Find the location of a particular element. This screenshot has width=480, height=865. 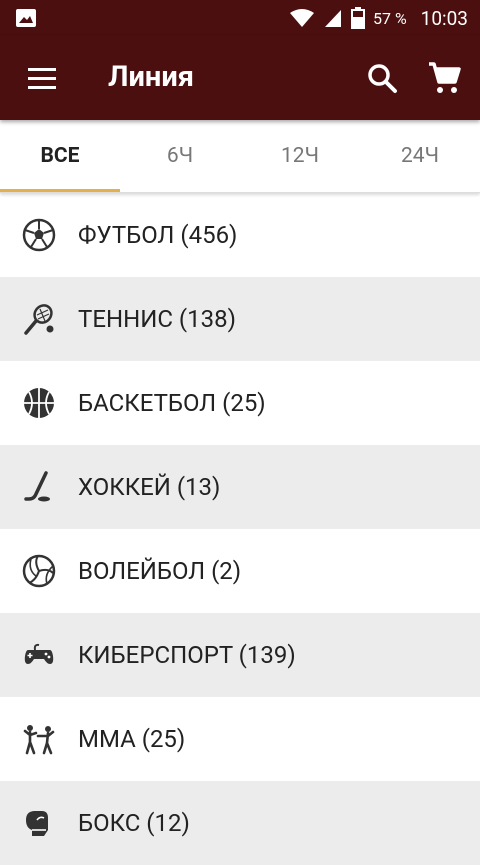

cart-icon is located at coordinates (444, 78).